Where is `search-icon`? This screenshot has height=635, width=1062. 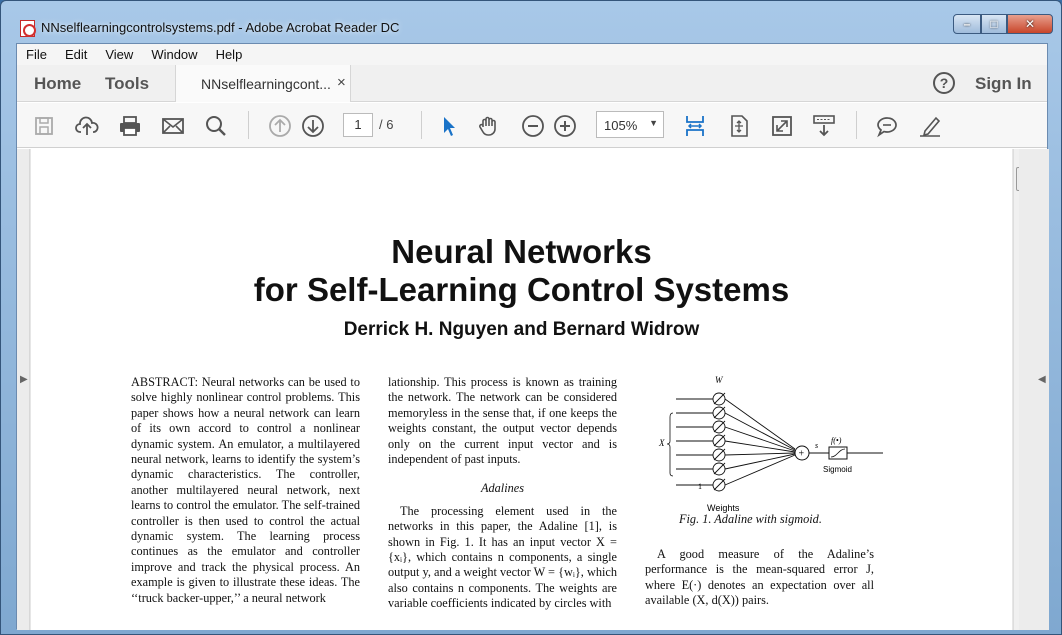
search-icon is located at coordinates (216, 126).